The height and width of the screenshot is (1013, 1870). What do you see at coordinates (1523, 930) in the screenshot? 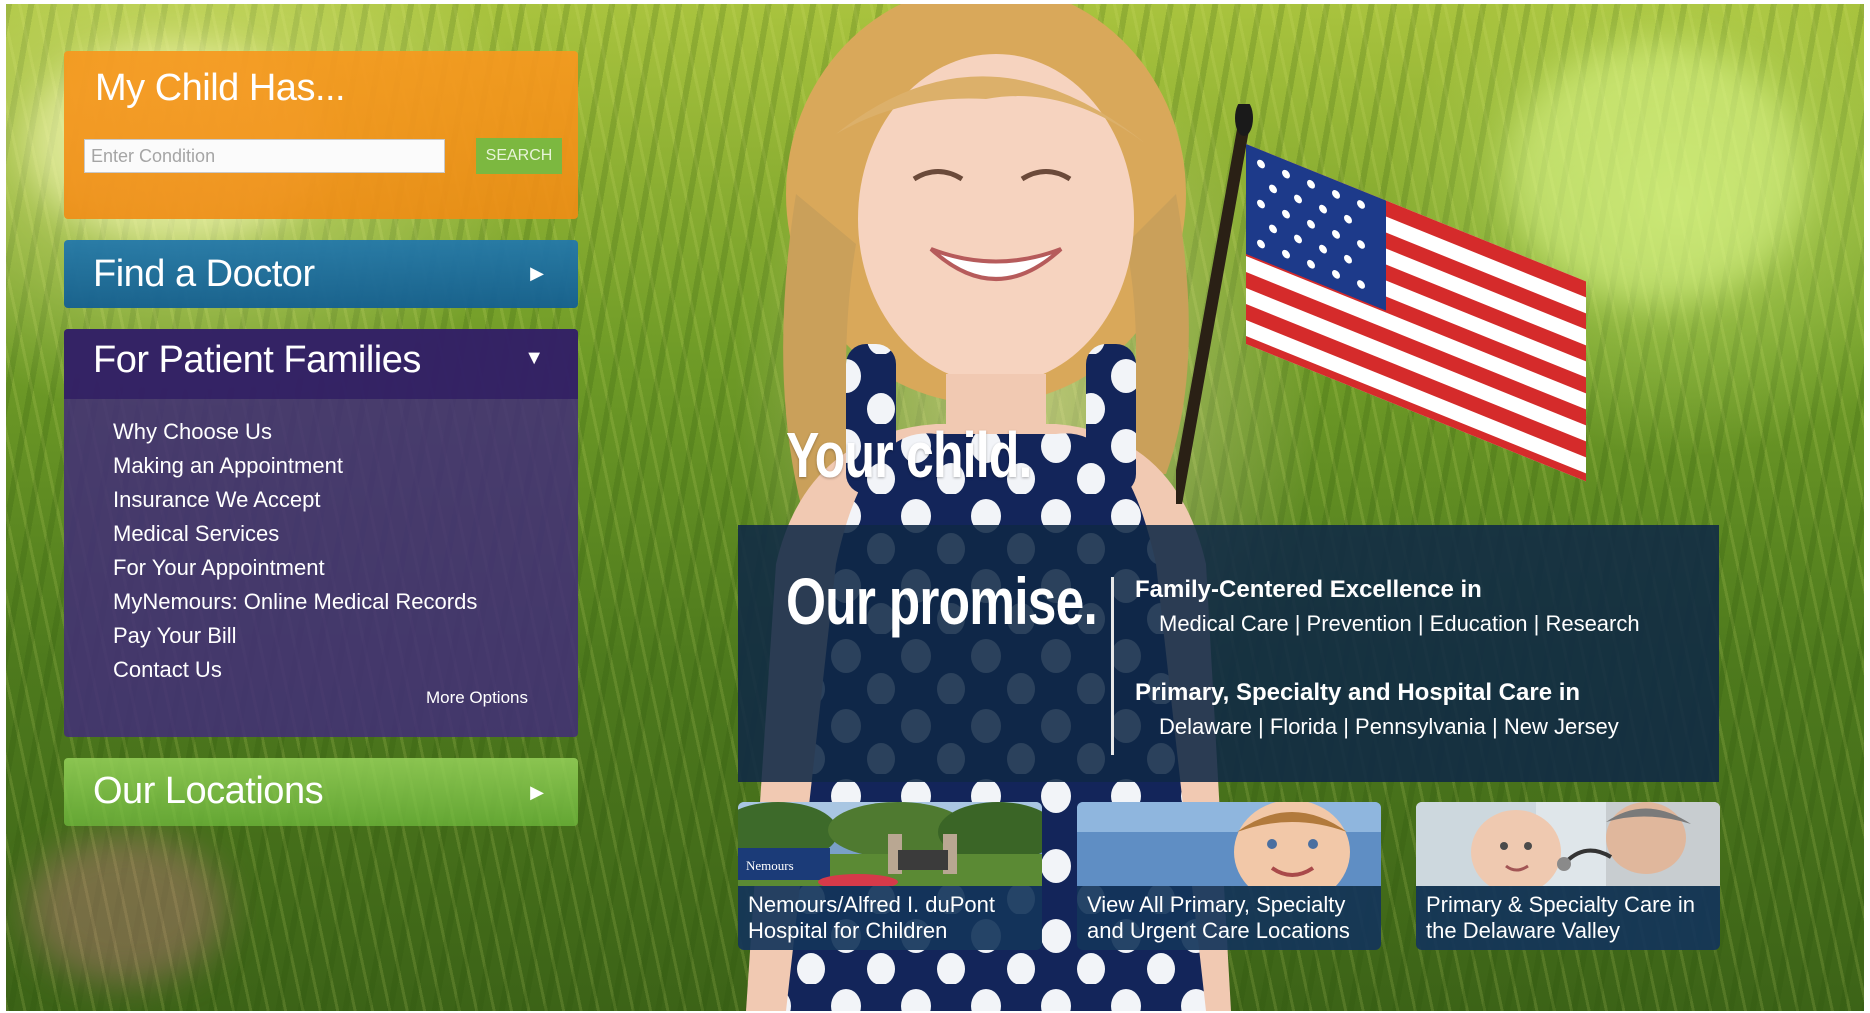
I see `tile-caption-line2: the Delaware Valley` at bounding box center [1523, 930].